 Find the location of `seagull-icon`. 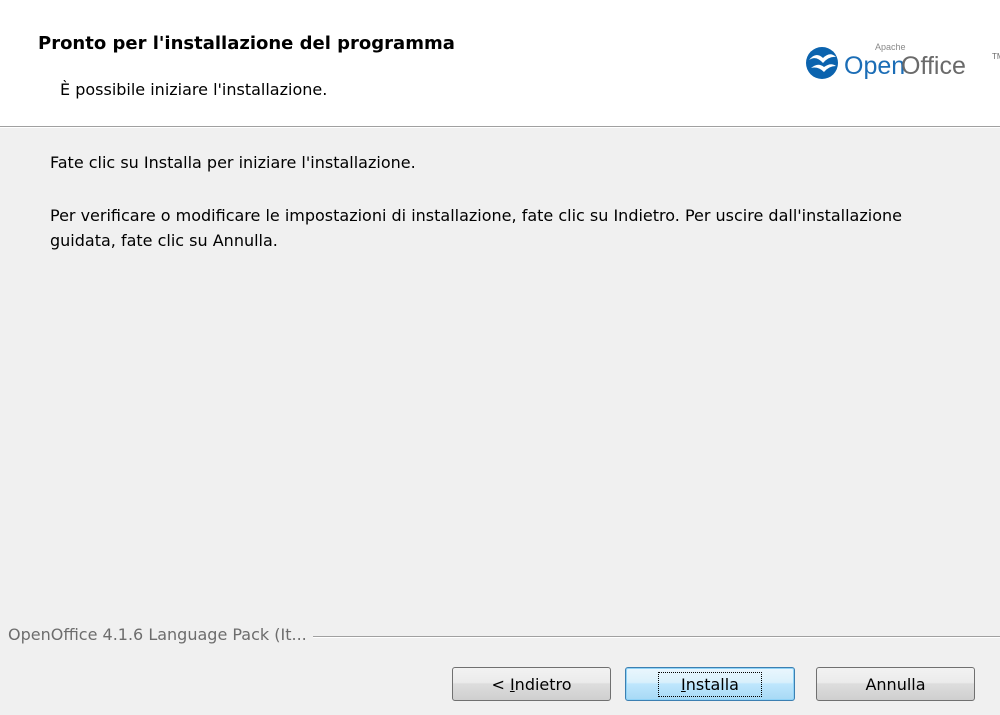

seagull-icon is located at coordinates (822, 63).